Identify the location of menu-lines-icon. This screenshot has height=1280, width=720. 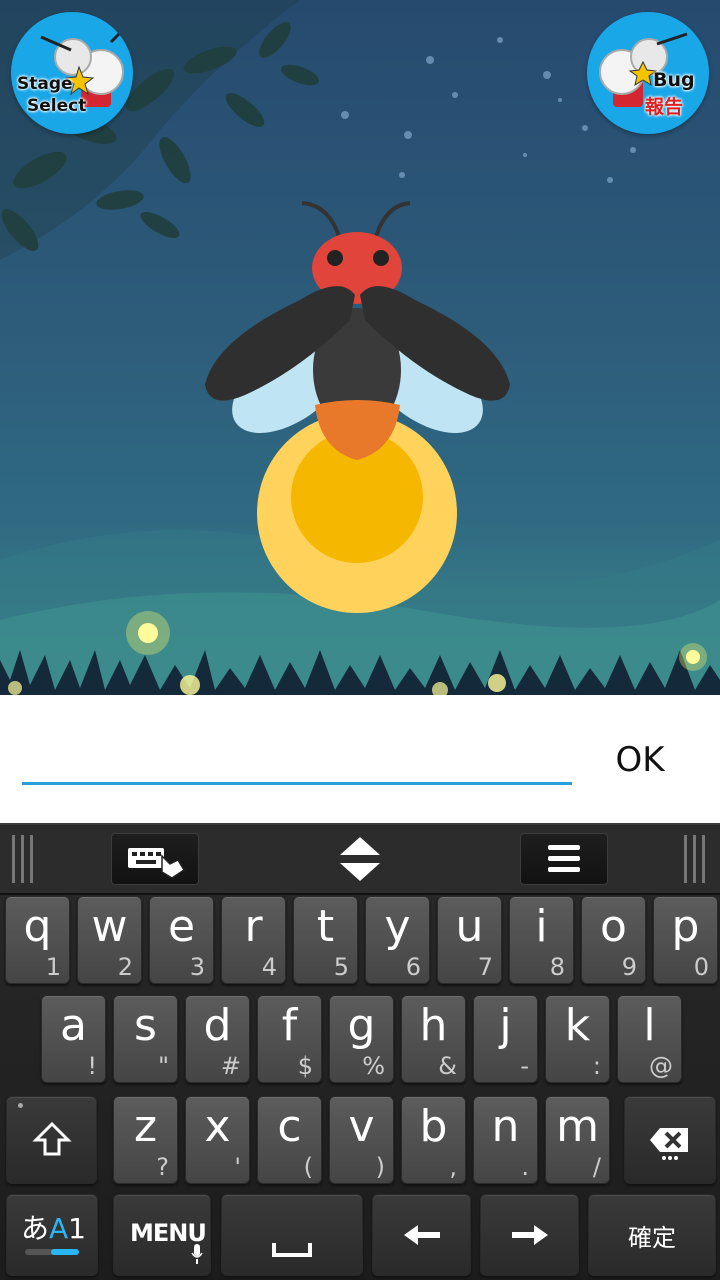
(564, 858).